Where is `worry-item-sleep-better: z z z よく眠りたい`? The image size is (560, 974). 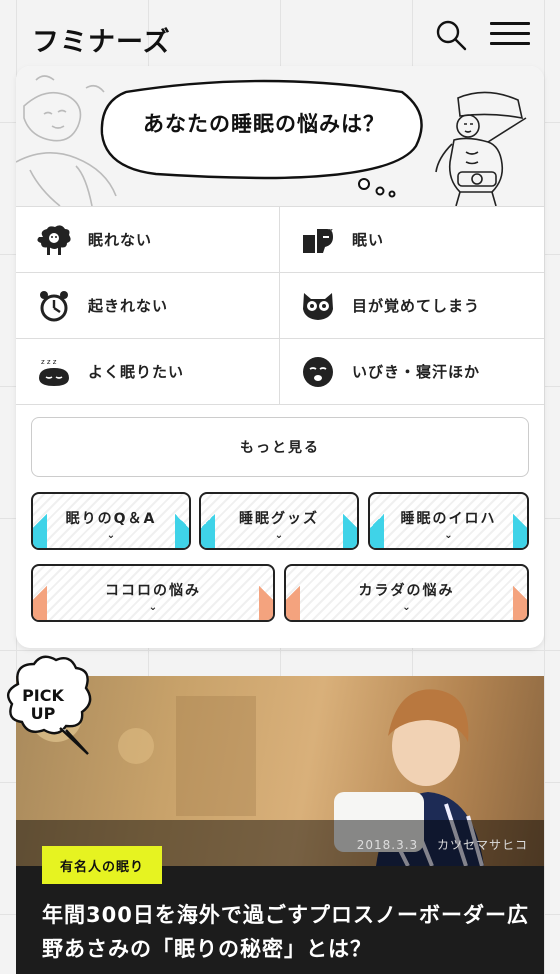
worry-item-sleep-better: z z z よく眠りたい is located at coordinates (148, 371).